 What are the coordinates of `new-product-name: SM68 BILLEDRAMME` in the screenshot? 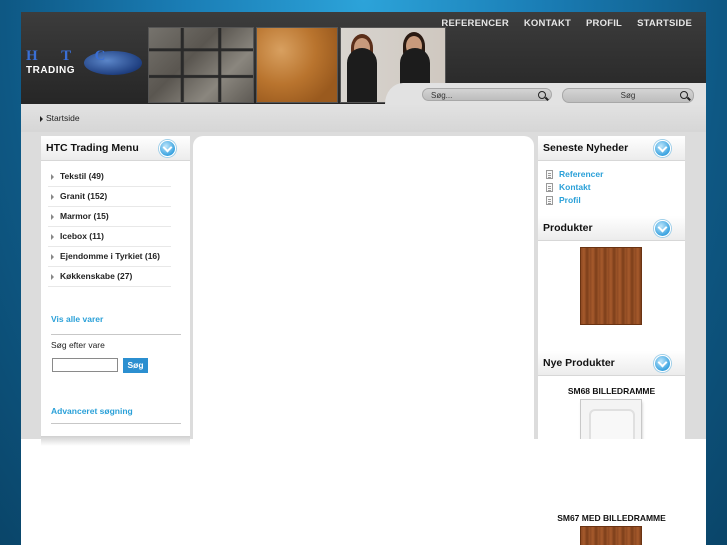 It's located at (611, 391).